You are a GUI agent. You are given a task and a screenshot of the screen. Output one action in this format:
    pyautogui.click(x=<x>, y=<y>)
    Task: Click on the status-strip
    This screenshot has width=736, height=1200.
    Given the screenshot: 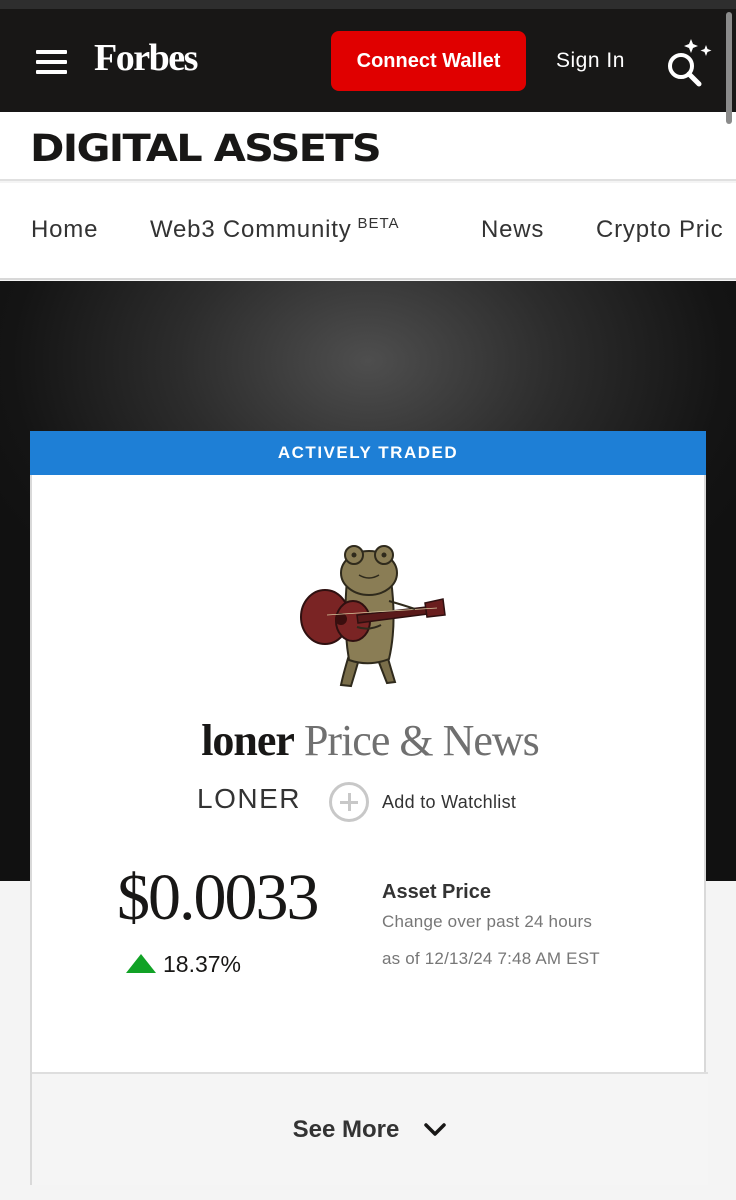 What is the action you would take?
    pyautogui.click(x=368, y=4)
    